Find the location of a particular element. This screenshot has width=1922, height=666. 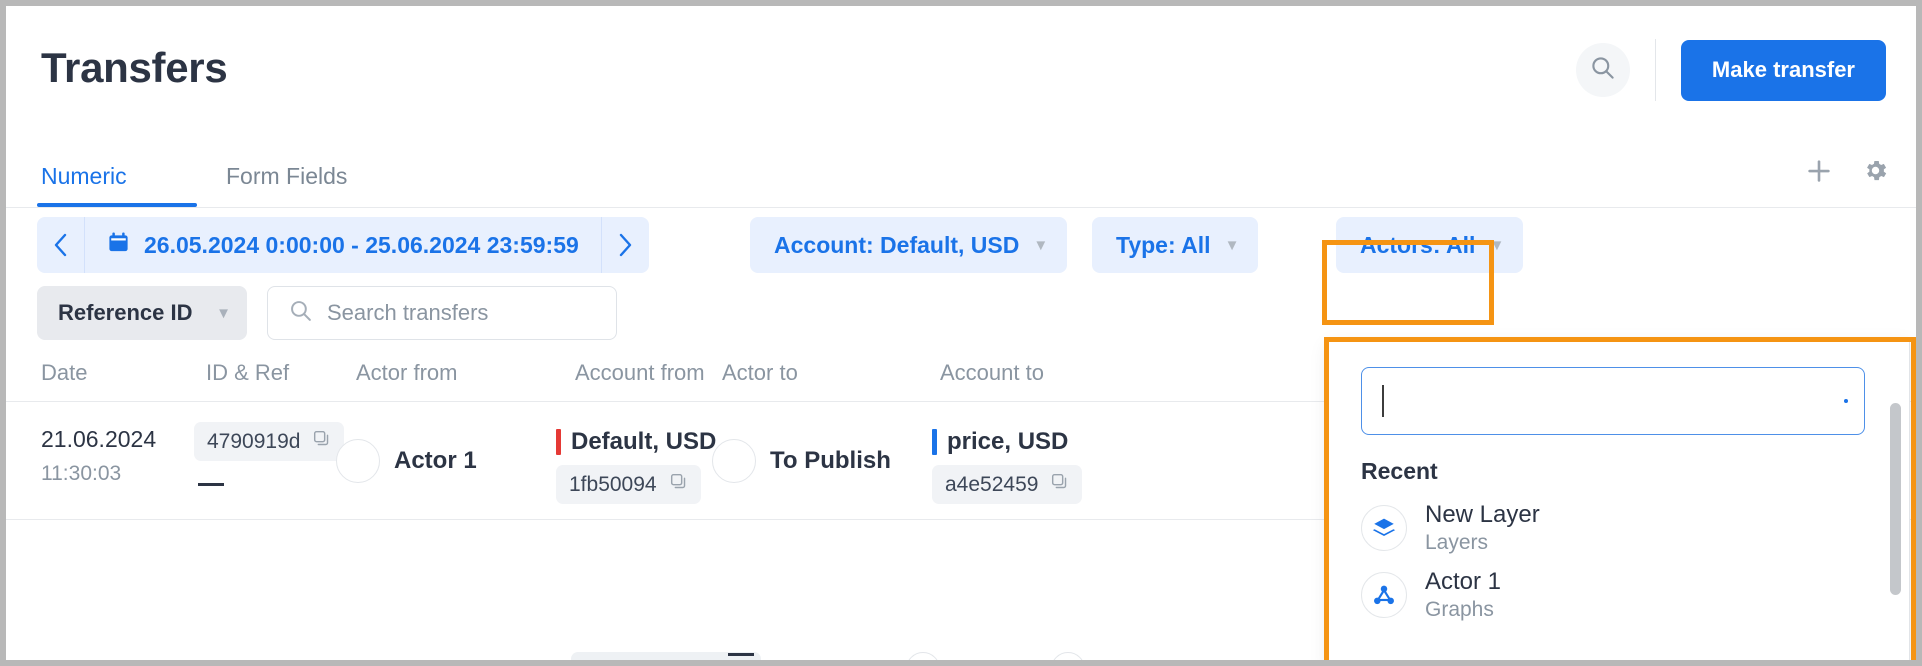

chevron-left-icon is located at coordinates (60, 245).